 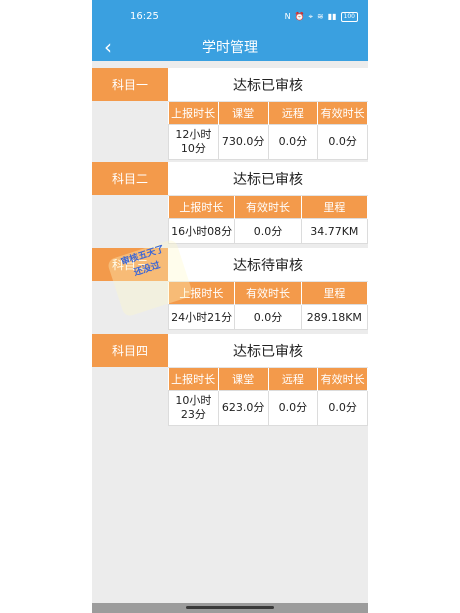 What do you see at coordinates (130, 84) in the screenshot?
I see `subject-label-1: 科目一` at bounding box center [130, 84].